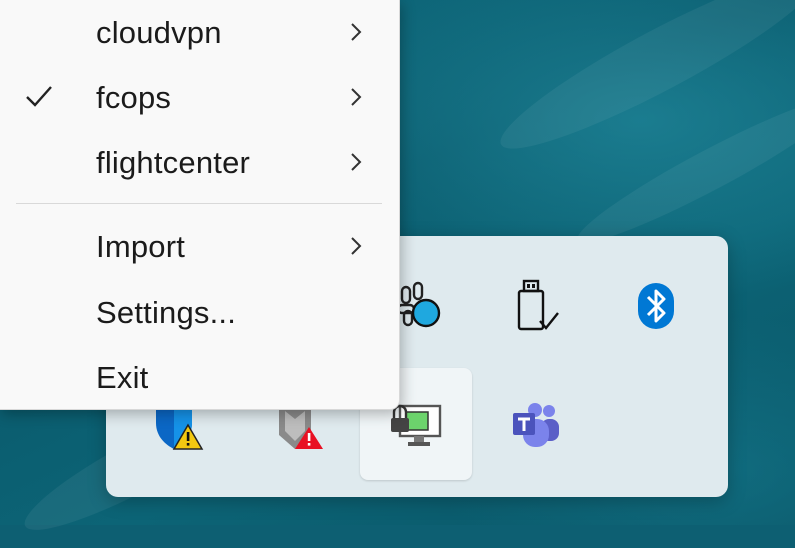 This screenshot has width=795, height=548. I want to click on menu-item-label: fcops, so click(134, 97).